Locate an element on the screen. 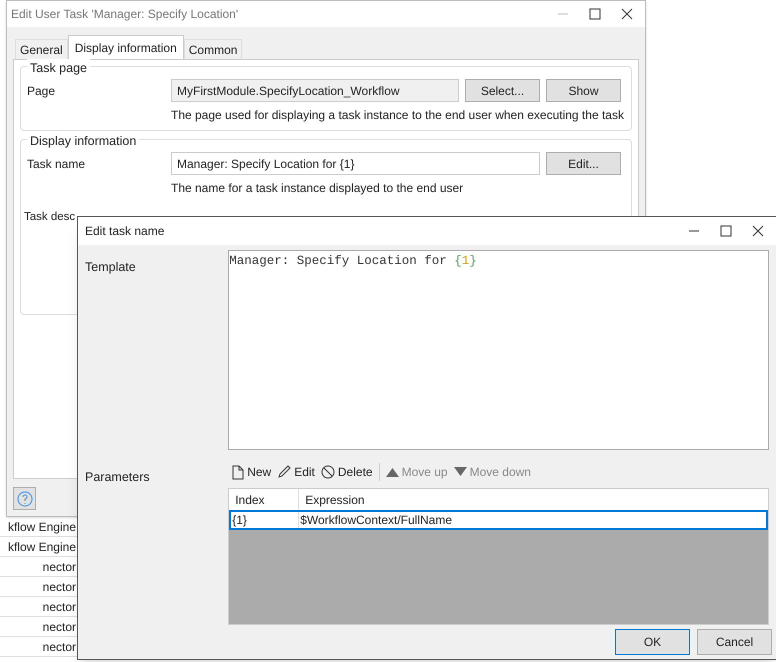 The height and width of the screenshot is (662, 776). page-field: MyFirstModule.SpecifyLocation_Workflow is located at coordinates (315, 90).